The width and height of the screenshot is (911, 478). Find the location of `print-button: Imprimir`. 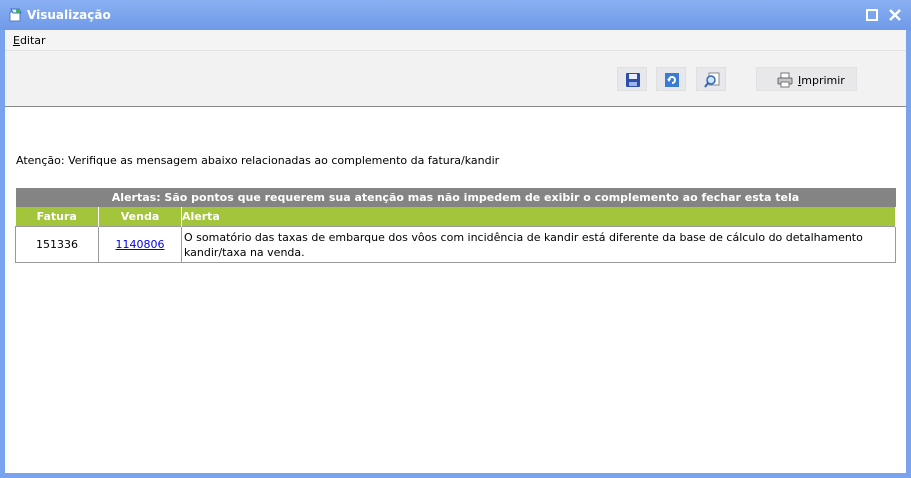

print-button: Imprimir is located at coordinates (806, 79).